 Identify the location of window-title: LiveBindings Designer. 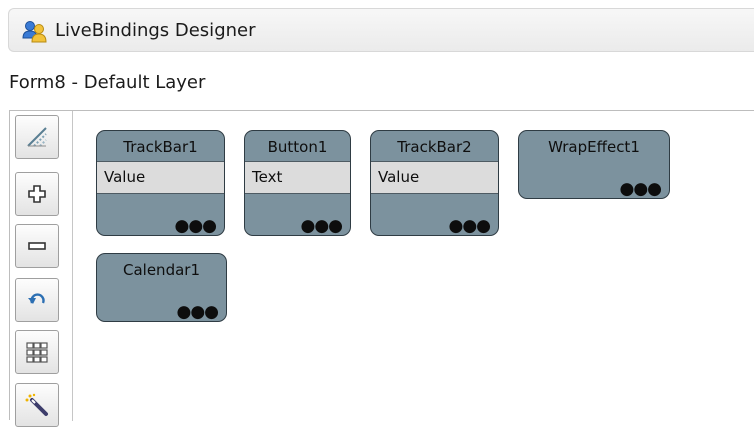
(155, 30).